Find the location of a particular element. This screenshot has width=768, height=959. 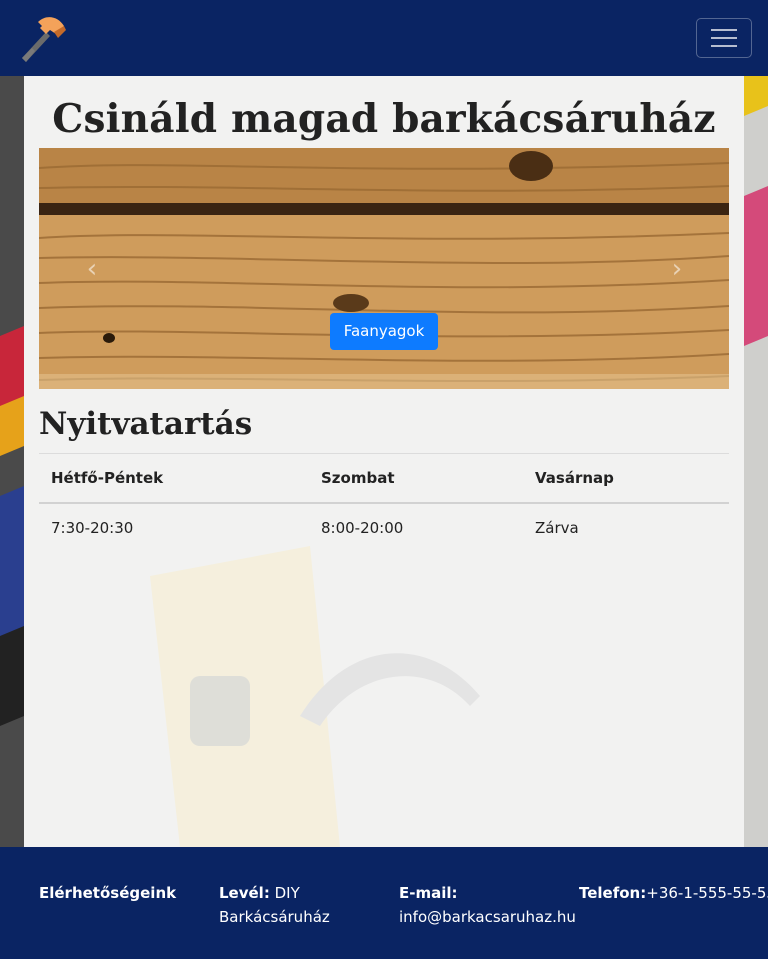

hammer-icon is located at coordinates (44, 39).